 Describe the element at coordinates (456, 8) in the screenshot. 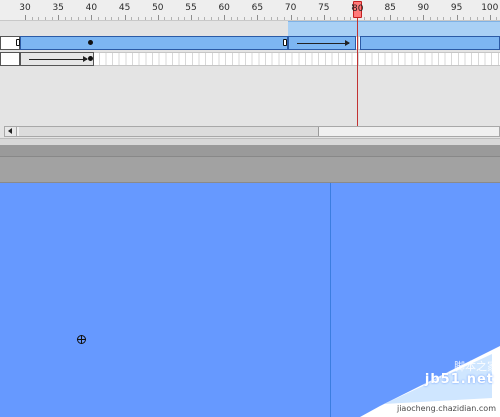

I see `ruler-tick-label: 95` at that location.